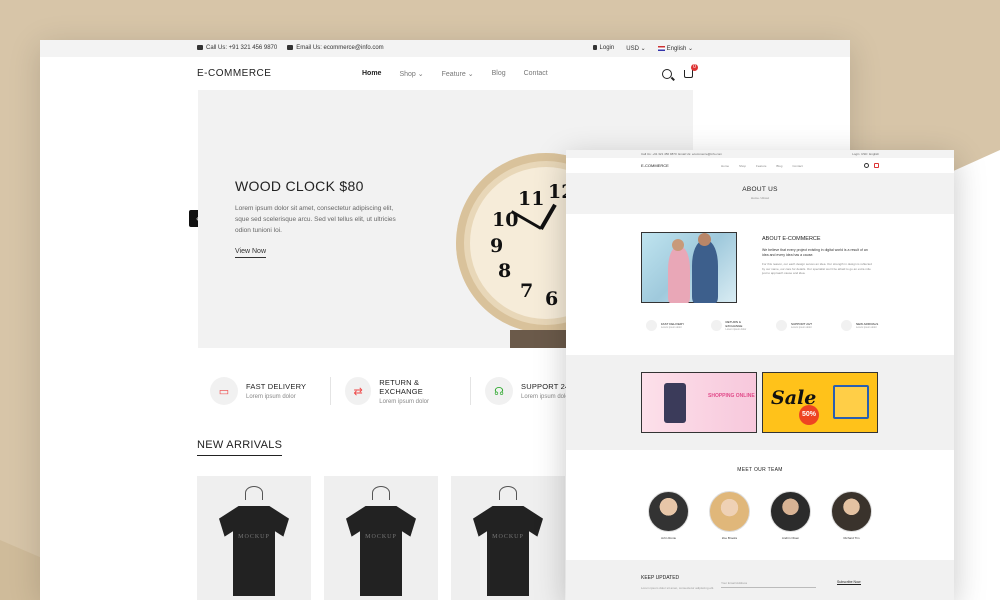 Image resolution: width=1000 pixels, height=600 pixels. What do you see at coordinates (250, 253) in the screenshot?
I see `view-now-link: View Now` at bounding box center [250, 253].